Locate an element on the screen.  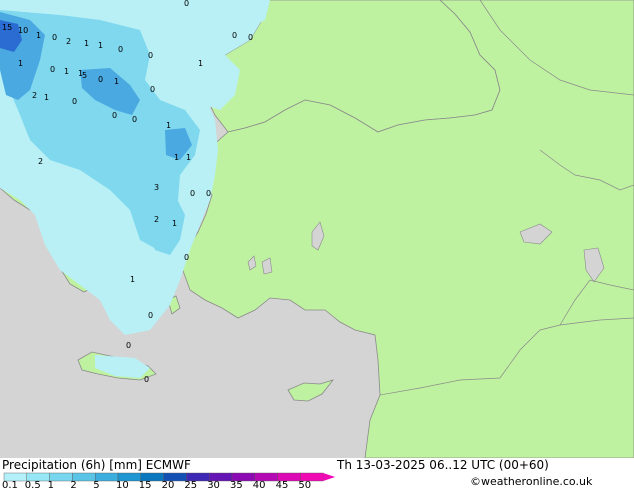
legend-tick-label: 15 is located at coordinates (145, 485).